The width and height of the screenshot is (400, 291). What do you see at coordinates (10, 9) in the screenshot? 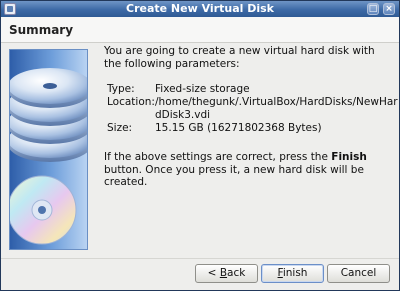
I see `window-menu-icon` at bounding box center [10, 9].